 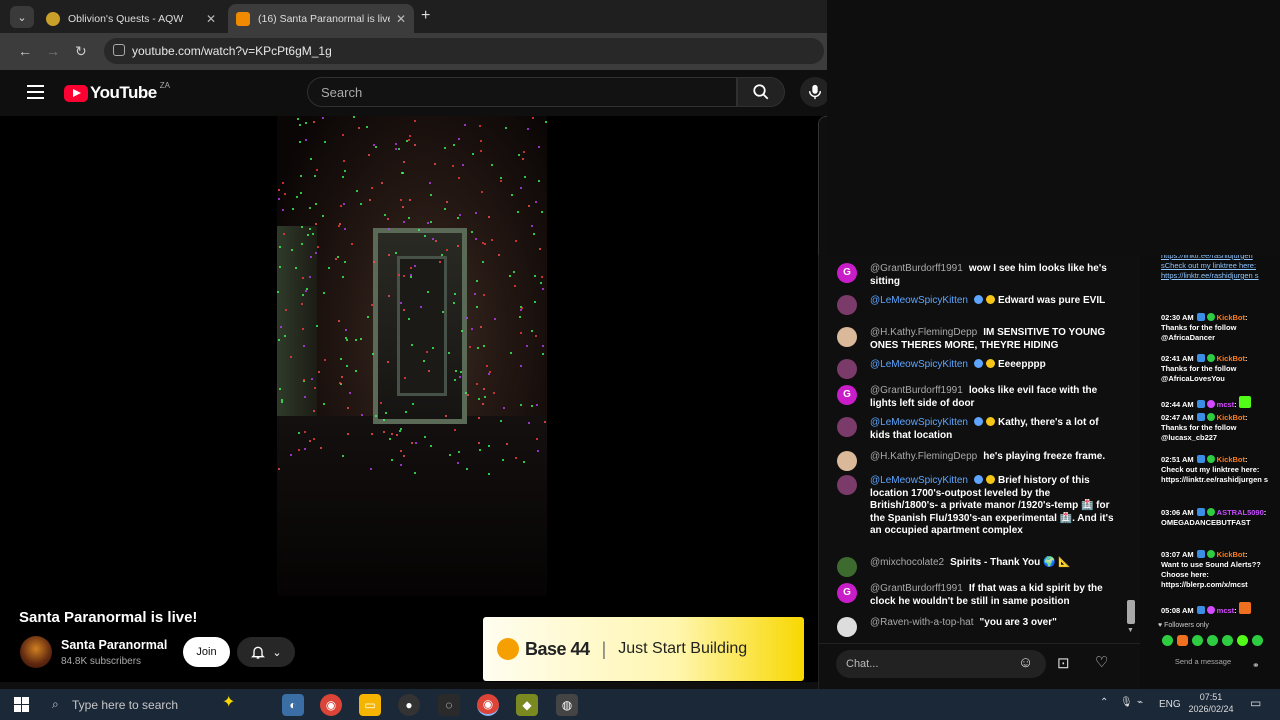 I want to click on network-icon: ⌁, so click(x=1140, y=702).